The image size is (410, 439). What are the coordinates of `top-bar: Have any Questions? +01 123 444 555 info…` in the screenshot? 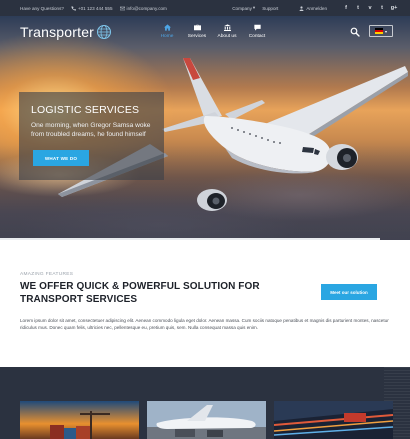 It's located at (205, 8).